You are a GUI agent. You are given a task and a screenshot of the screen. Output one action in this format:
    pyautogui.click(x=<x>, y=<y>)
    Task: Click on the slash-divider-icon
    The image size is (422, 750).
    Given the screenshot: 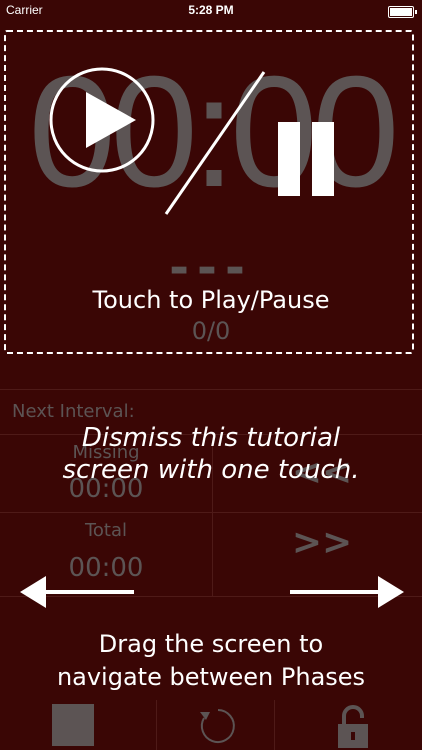 What is the action you would take?
    pyautogui.click(x=215, y=143)
    